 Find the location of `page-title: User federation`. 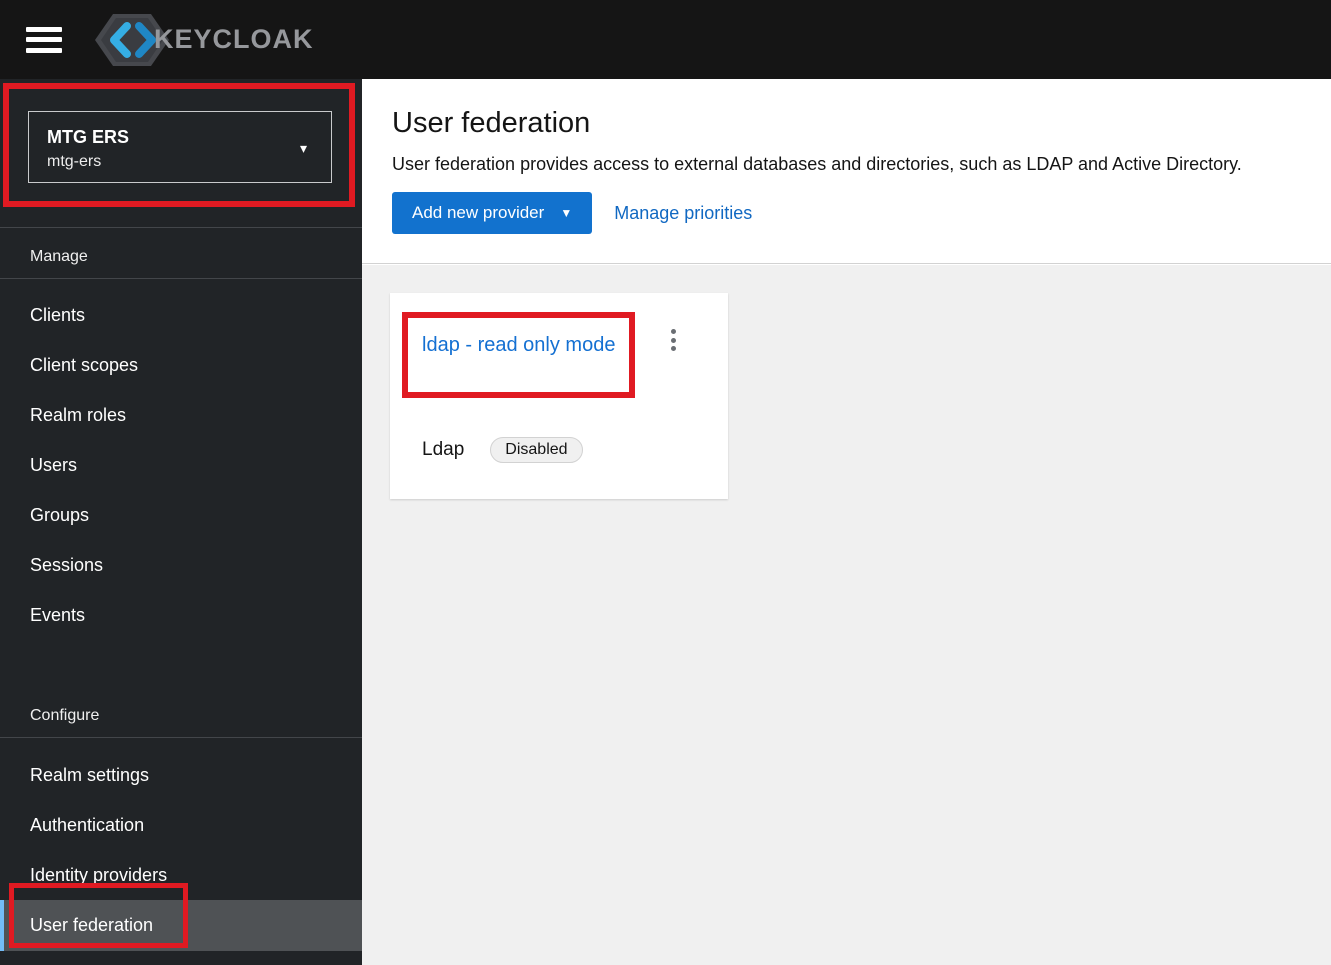

page-title: User federation is located at coordinates (491, 123).